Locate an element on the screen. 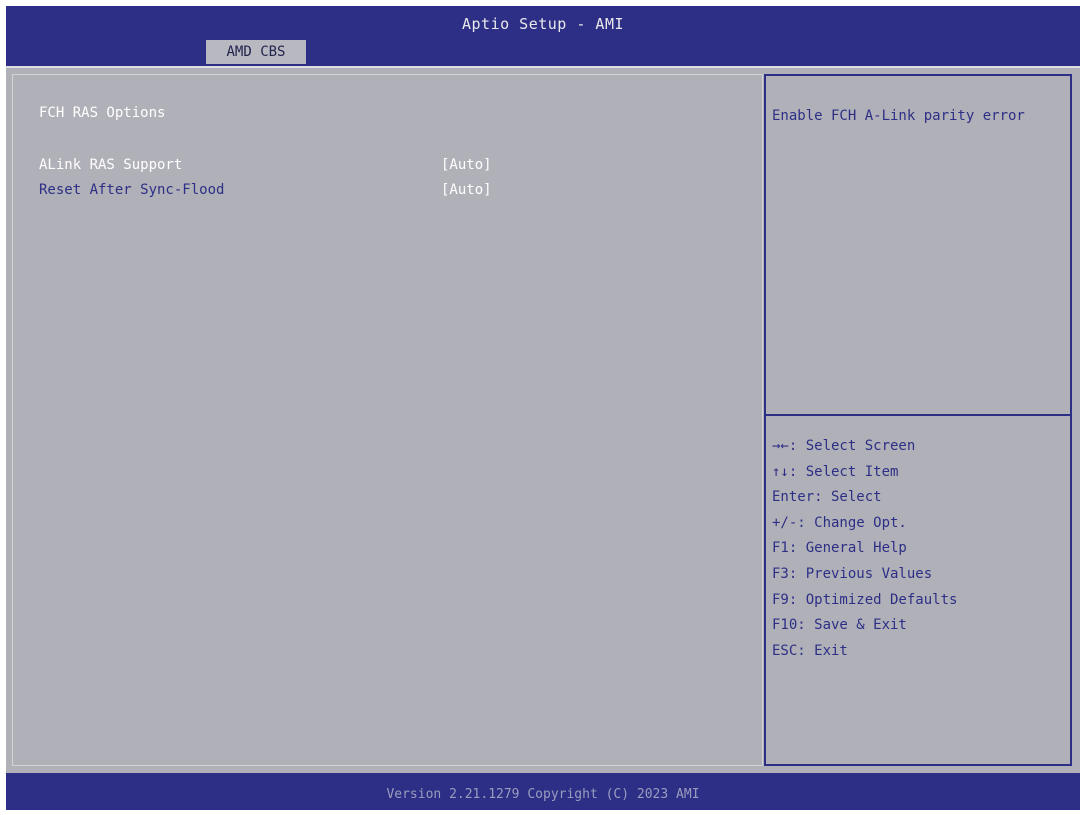 This screenshot has height=815, width=1084. version-footer: Version 2.21.1279 Copyright (C) 2023 AMI is located at coordinates (543, 794).